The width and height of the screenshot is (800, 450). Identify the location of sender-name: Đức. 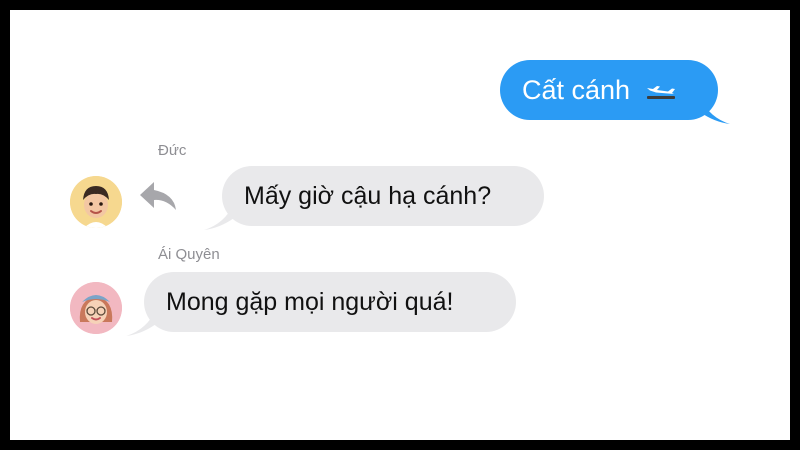
(172, 150).